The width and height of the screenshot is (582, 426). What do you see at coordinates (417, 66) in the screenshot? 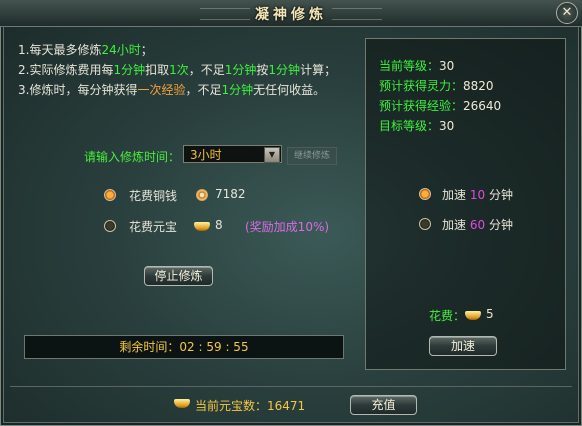
I see `stat-current-level: 当前等级：30` at bounding box center [417, 66].